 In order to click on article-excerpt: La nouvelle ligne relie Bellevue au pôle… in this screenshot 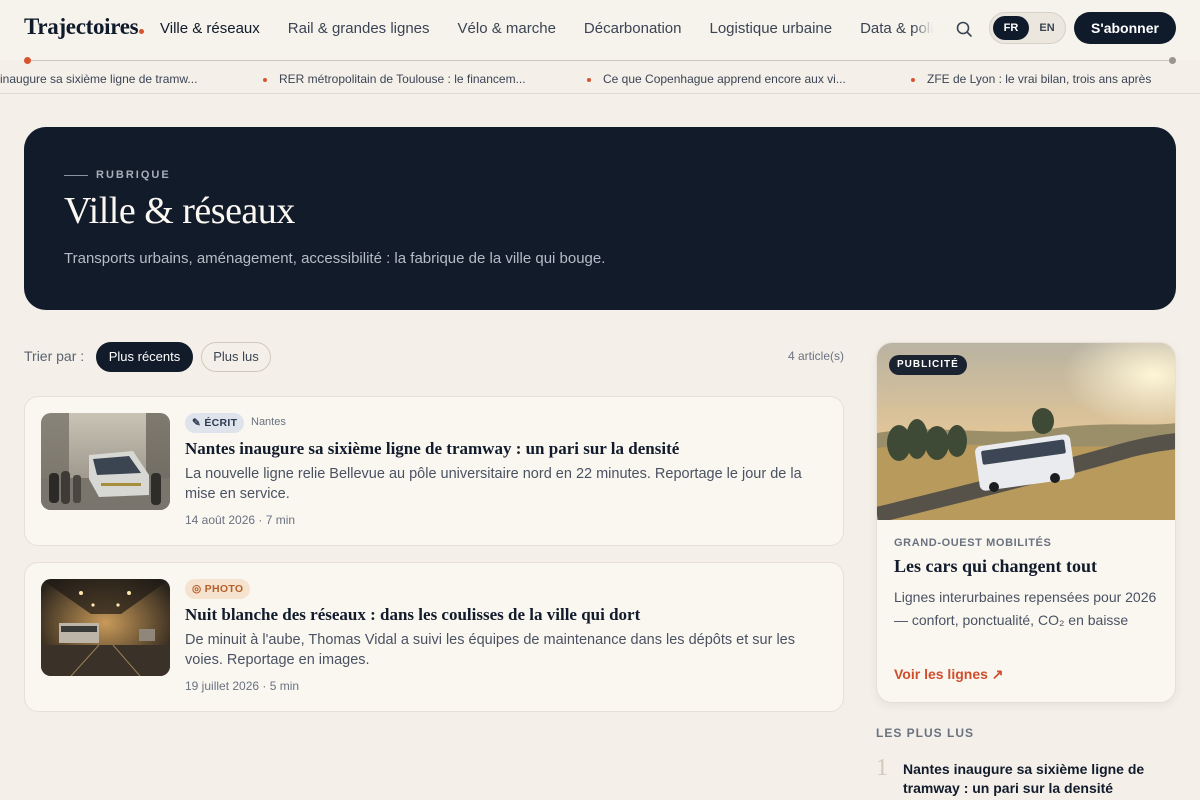, I will do `click(493, 484)`.